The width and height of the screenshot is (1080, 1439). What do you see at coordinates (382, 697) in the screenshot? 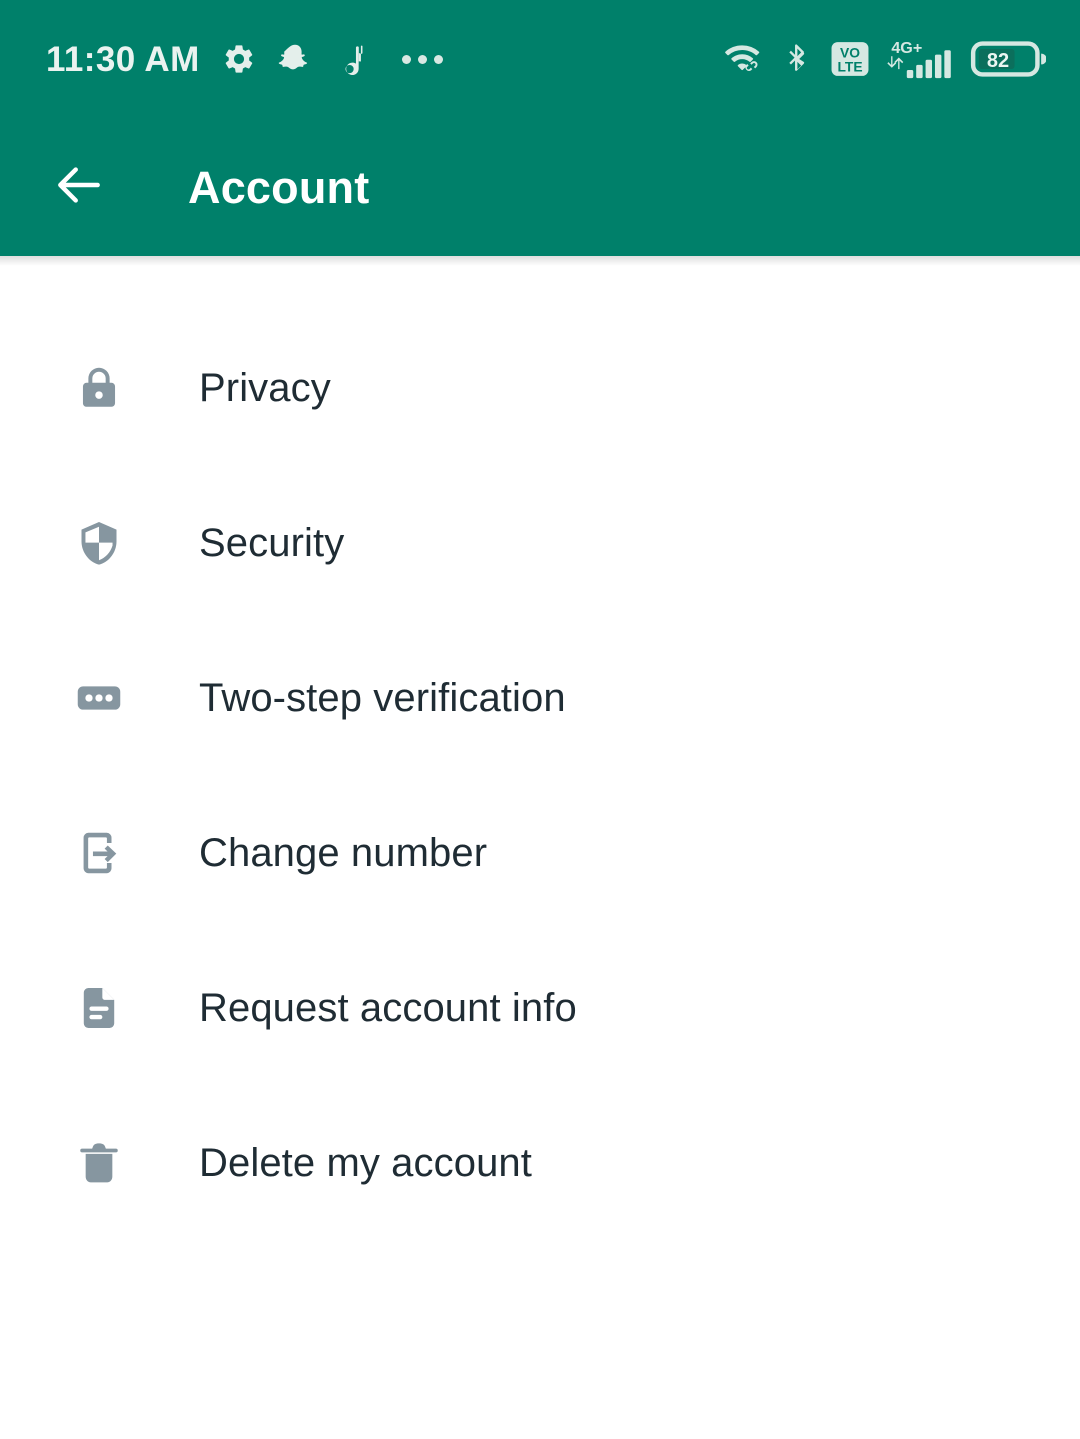
I see `list-item-label: Two-step verification` at bounding box center [382, 697].